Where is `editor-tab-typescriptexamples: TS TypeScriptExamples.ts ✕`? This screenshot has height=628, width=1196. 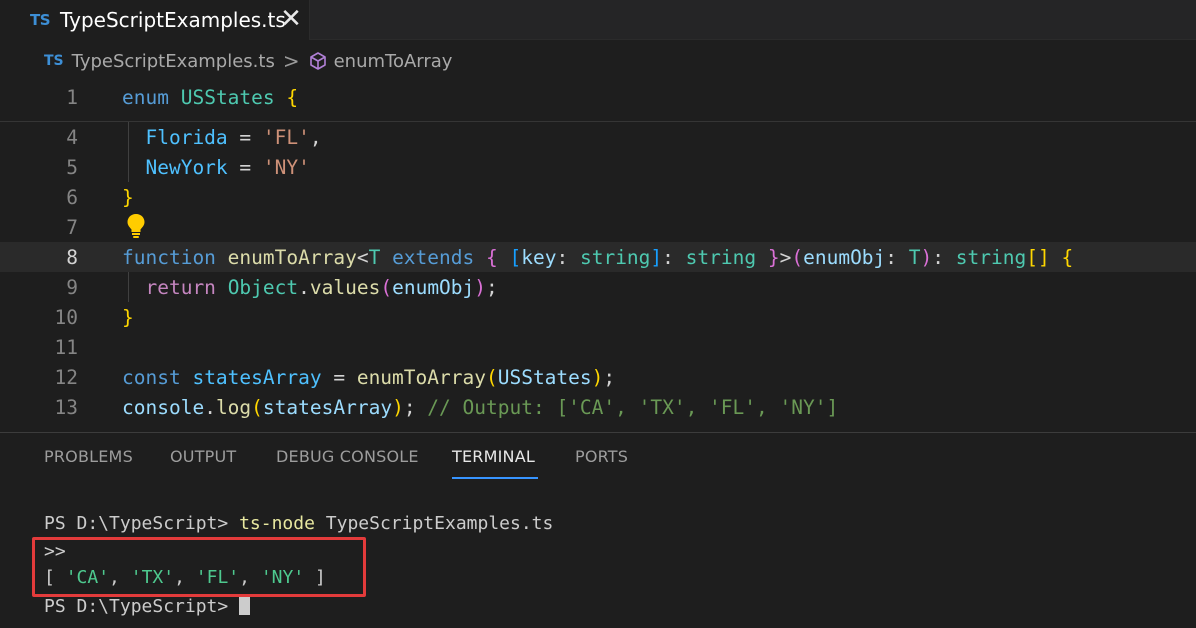
editor-tab-typescriptexamples: TS TypeScriptExamples.ts ✕ is located at coordinates (155, 20).